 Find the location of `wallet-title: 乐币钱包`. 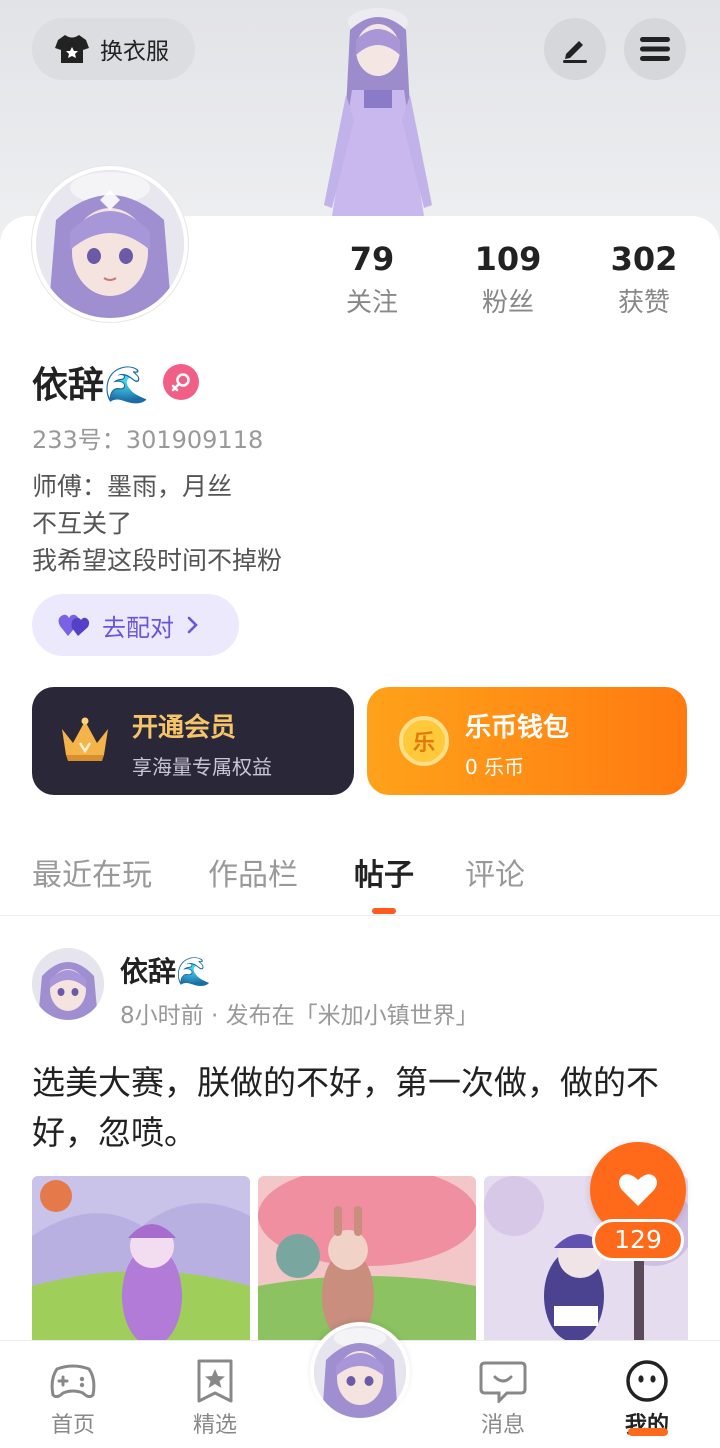

wallet-title: 乐币钱包 is located at coordinates (517, 728).